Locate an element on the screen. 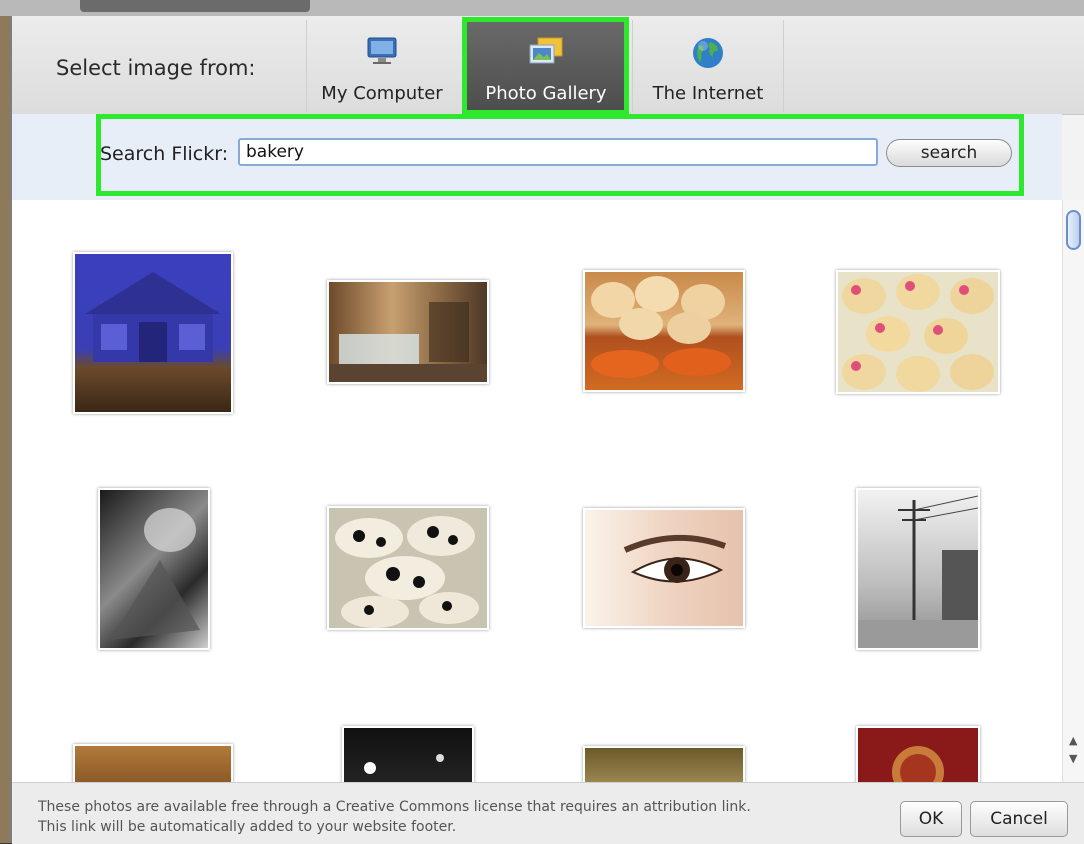 The height and width of the screenshot is (844, 1084). tart-image is located at coordinates (918, 764).